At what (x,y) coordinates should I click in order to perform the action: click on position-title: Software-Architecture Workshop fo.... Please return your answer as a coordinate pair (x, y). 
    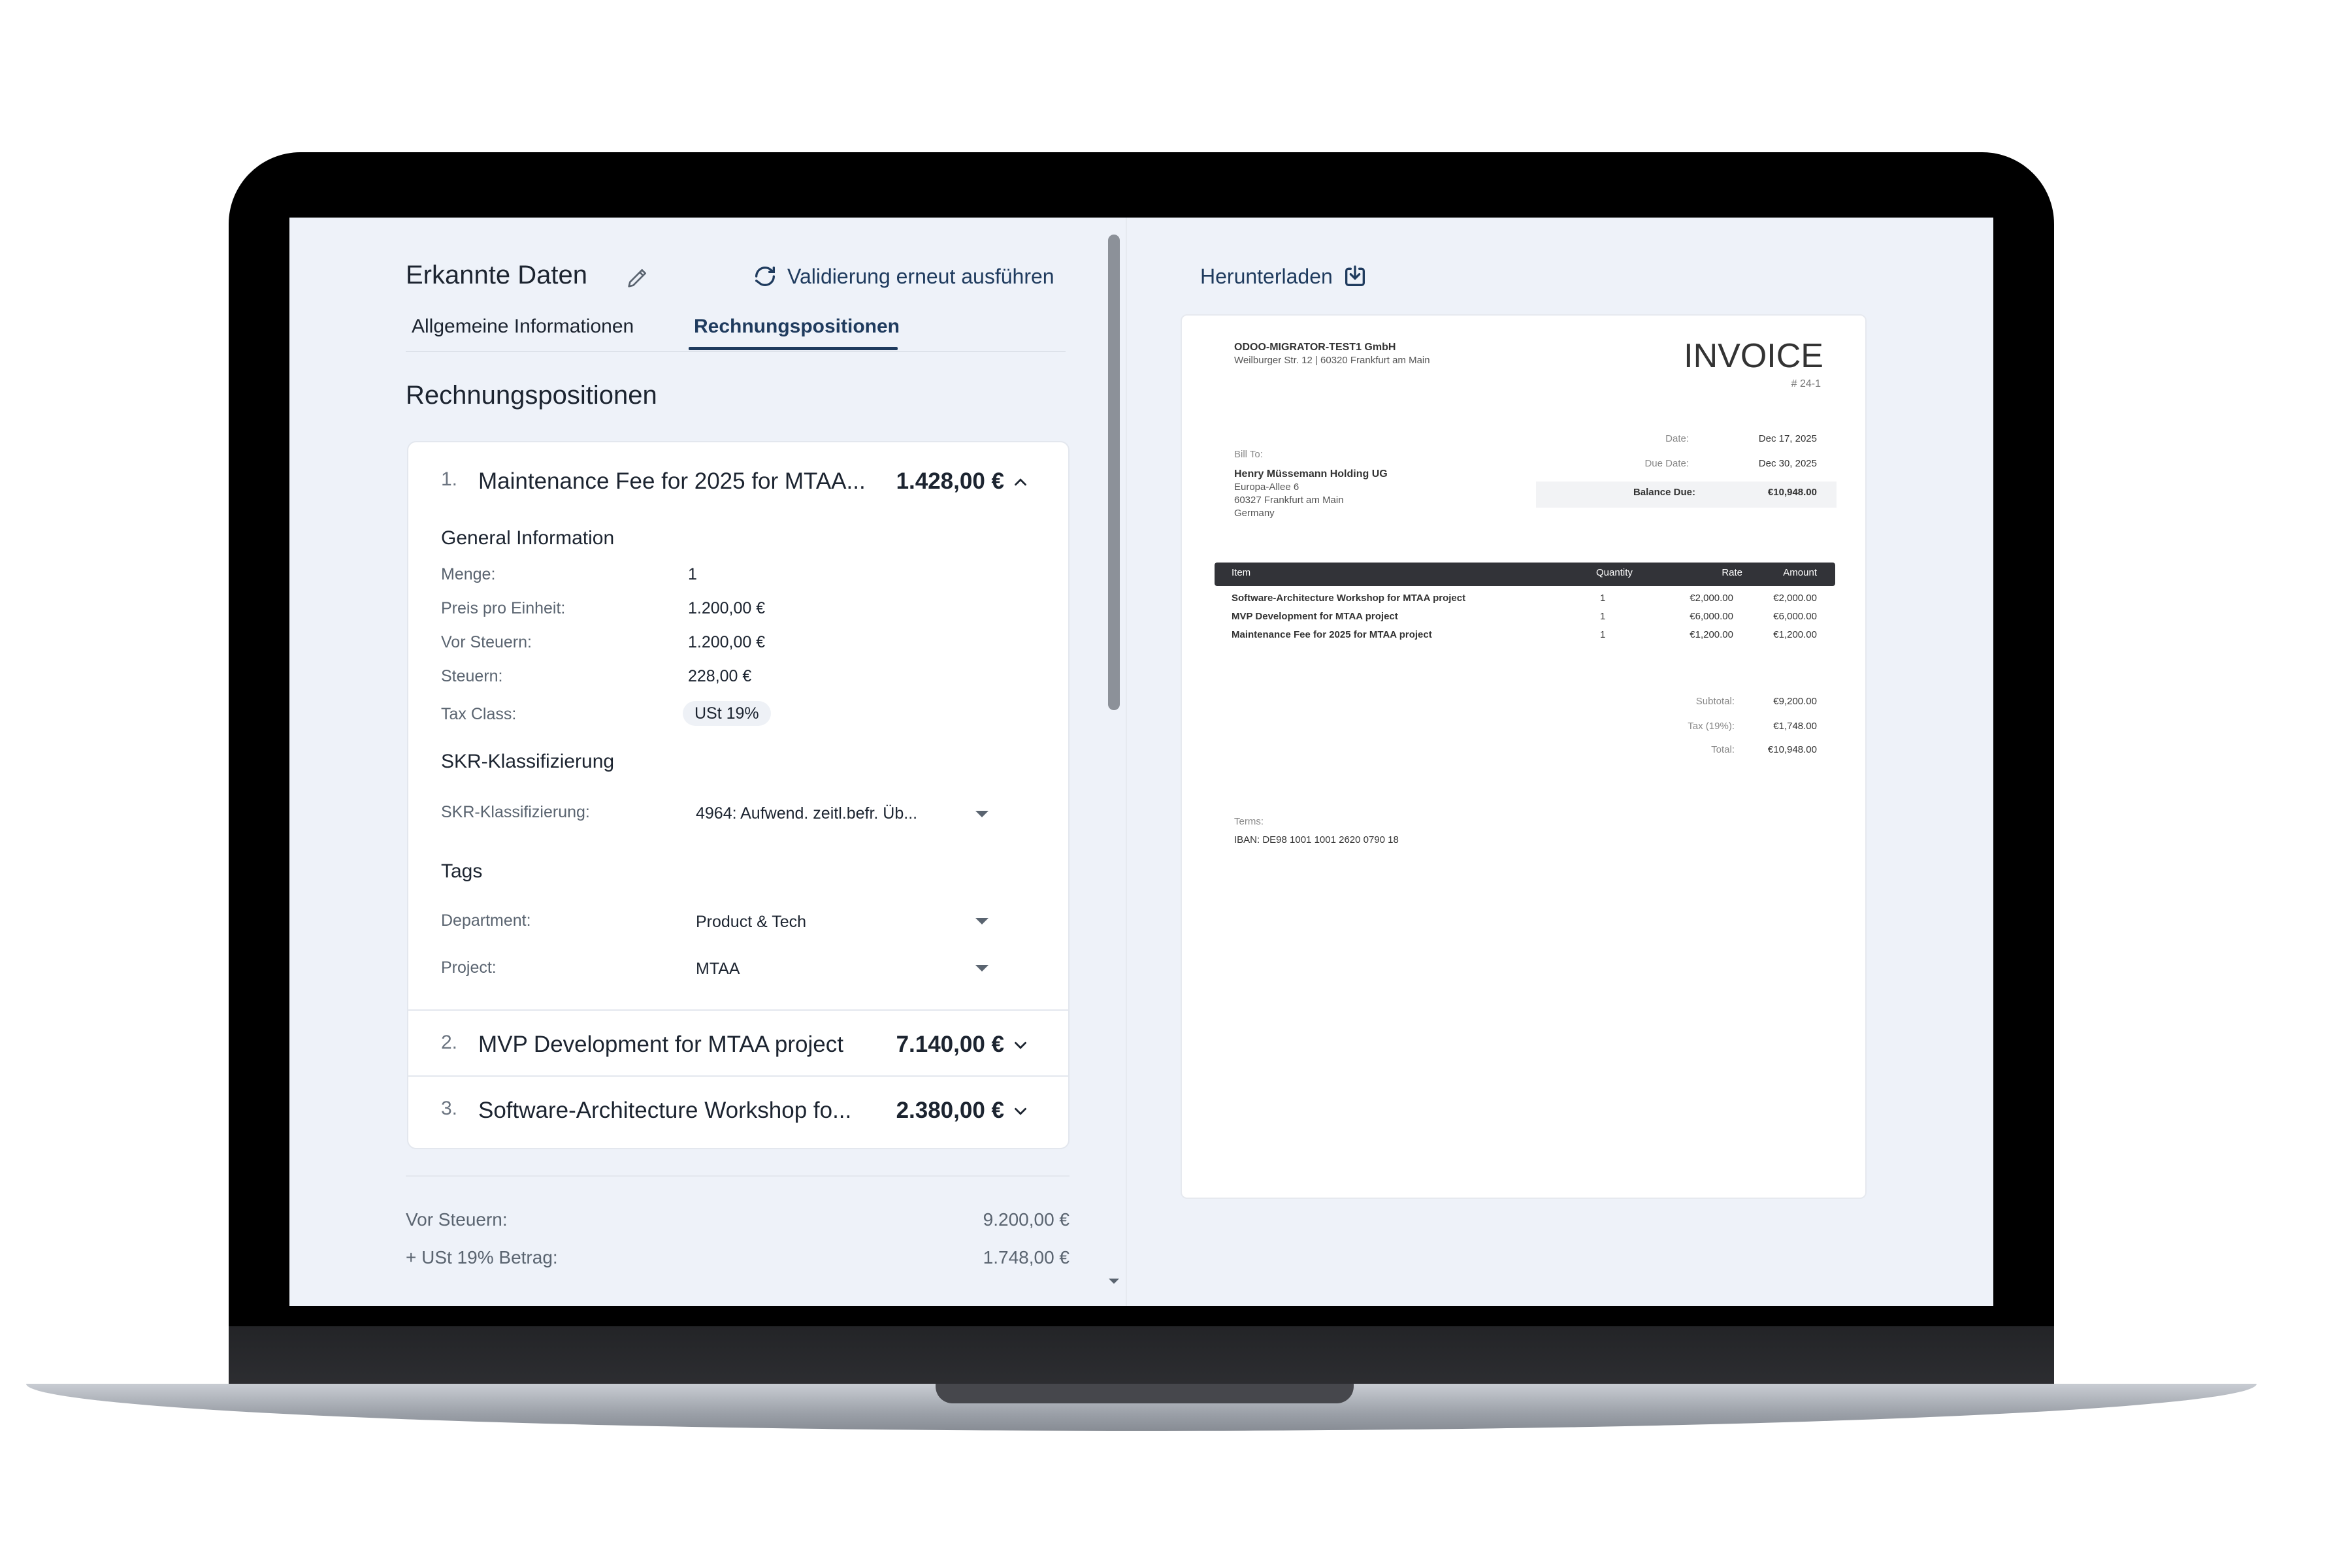
    Looking at the image, I should click on (665, 1110).